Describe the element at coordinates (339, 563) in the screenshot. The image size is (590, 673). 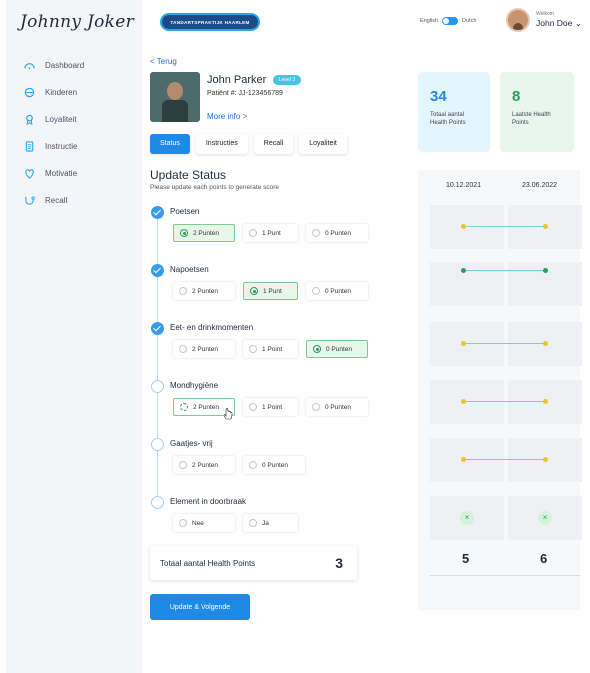
I see `total-value: 3` at that location.